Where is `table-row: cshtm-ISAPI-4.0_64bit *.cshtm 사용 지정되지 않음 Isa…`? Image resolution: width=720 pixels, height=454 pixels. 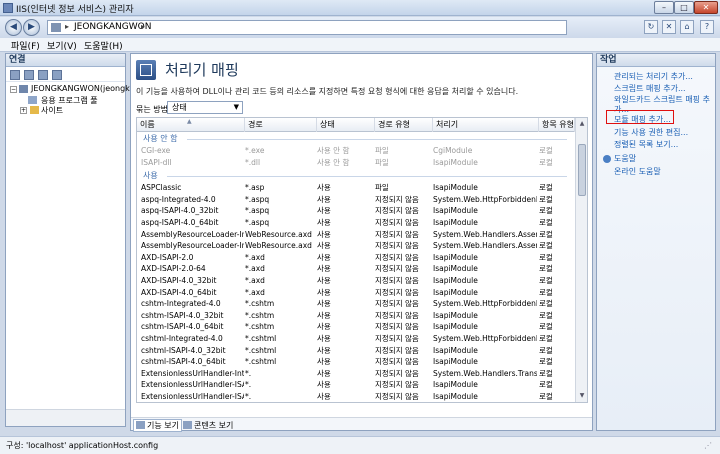
table-row: cshtm-ISAPI-4.0_64bit *.cshtm 사용 지정되지 않음 Isa… is located at coordinates (356, 327).